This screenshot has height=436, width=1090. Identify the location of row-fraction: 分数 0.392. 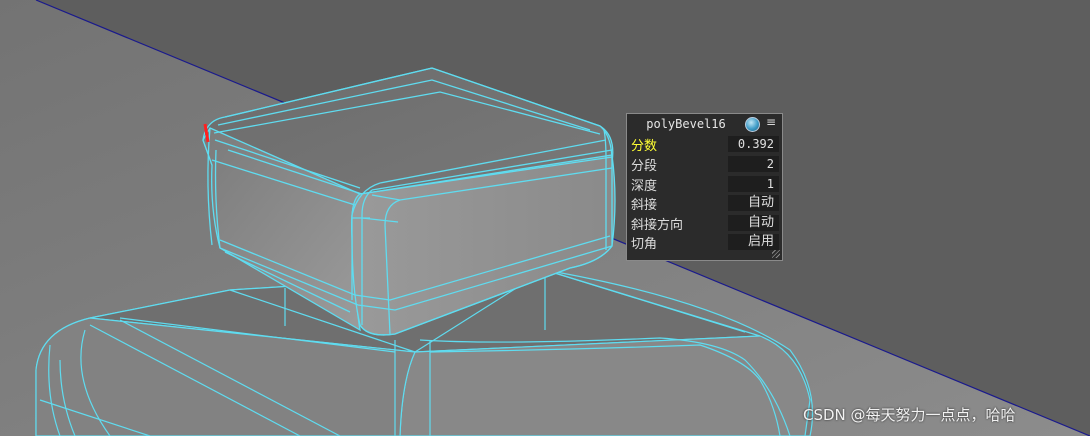
(705, 144).